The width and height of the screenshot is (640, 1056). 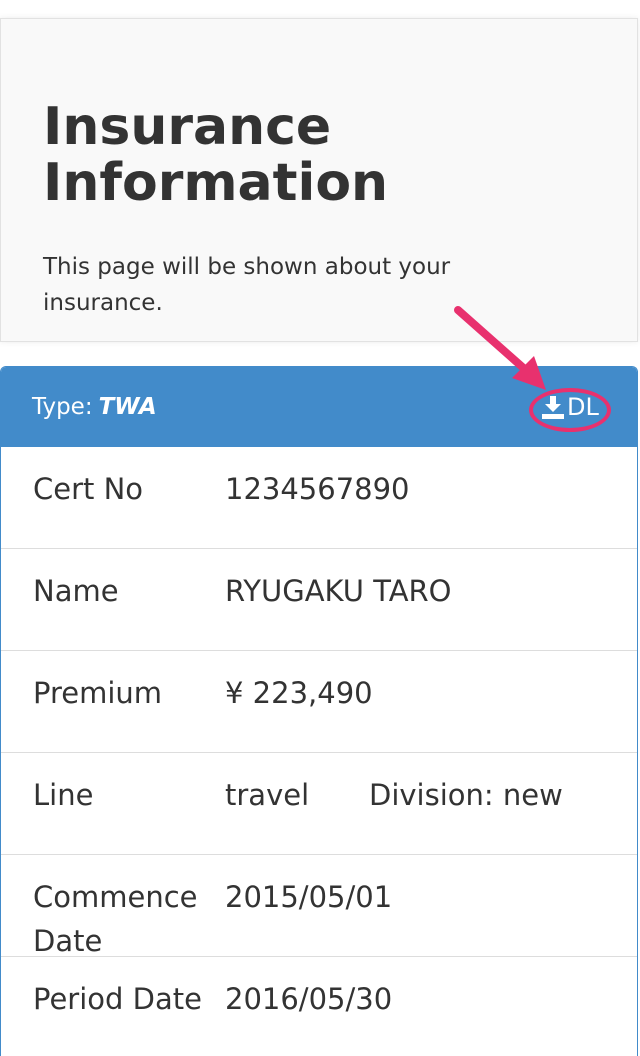 What do you see at coordinates (466, 795) in the screenshot?
I see `division-value: Division: new` at bounding box center [466, 795].